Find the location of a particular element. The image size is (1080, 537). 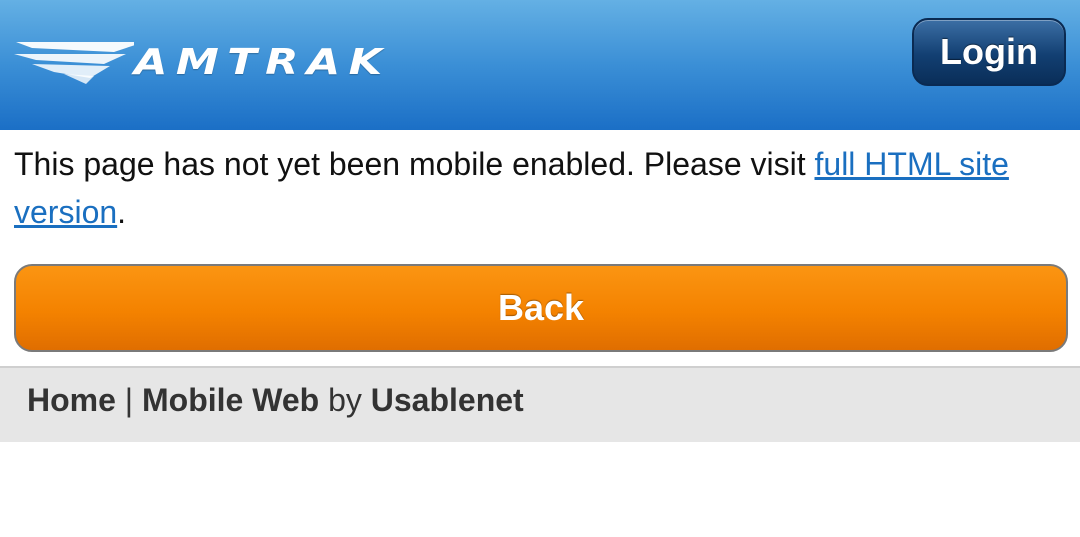

login-button: Login is located at coordinates (989, 52).